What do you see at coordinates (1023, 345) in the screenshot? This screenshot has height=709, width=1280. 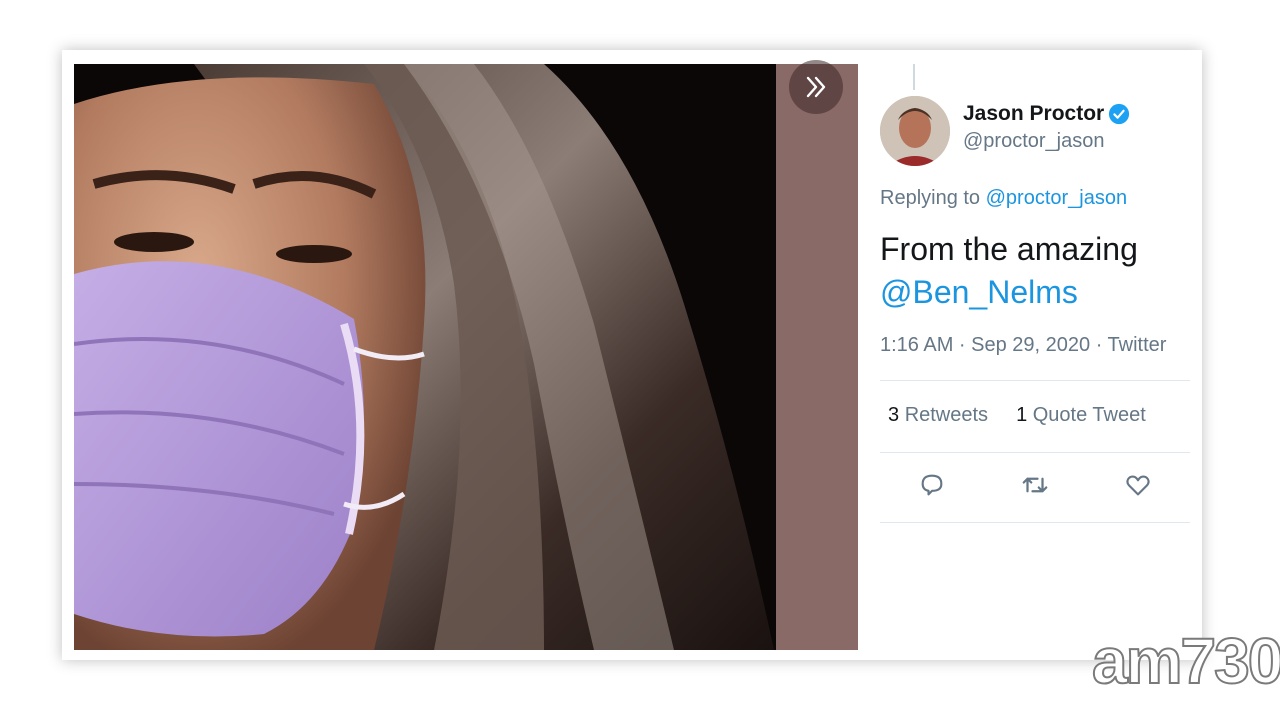 I see `tweet-timestamp: 1:16 AM · Sep 29, 2020 · Twitter` at bounding box center [1023, 345].